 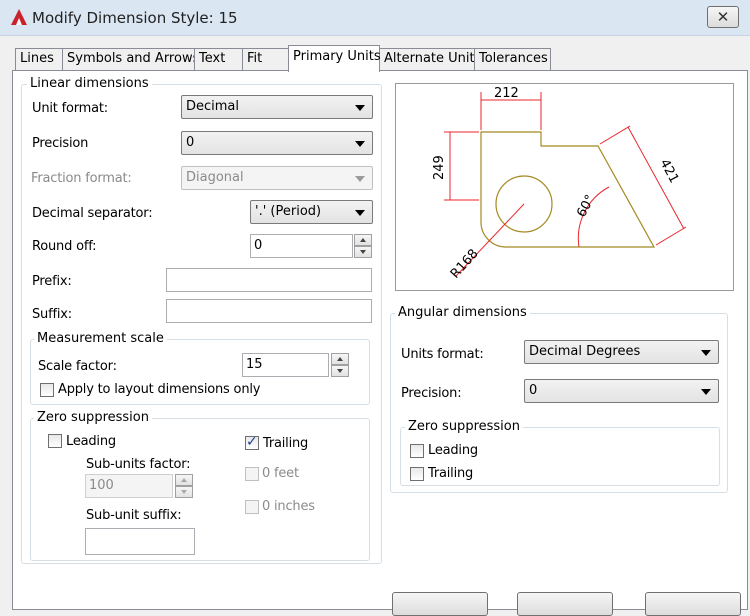 What do you see at coordinates (52, 281) in the screenshot?
I see `prefix-label: Prefix:` at bounding box center [52, 281].